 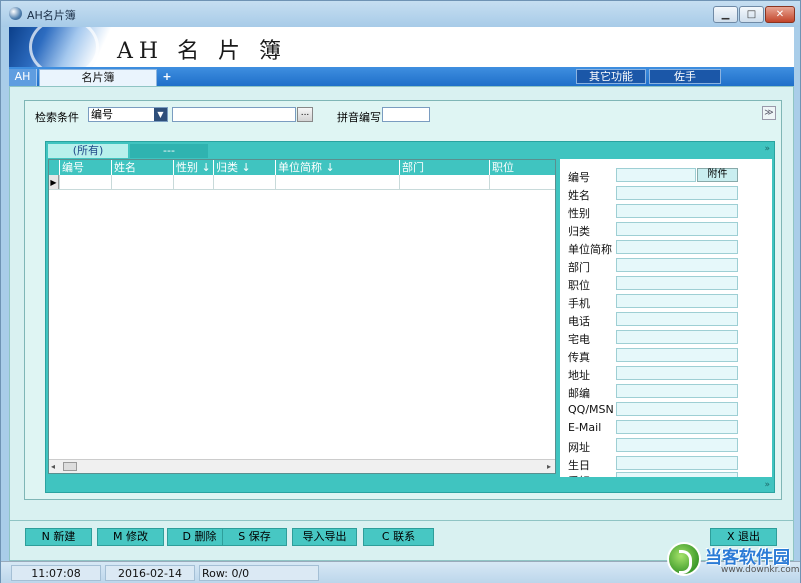 What do you see at coordinates (780, 14) in the screenshot?
I see `close-button: ✕` at bounding box center [780, 14].